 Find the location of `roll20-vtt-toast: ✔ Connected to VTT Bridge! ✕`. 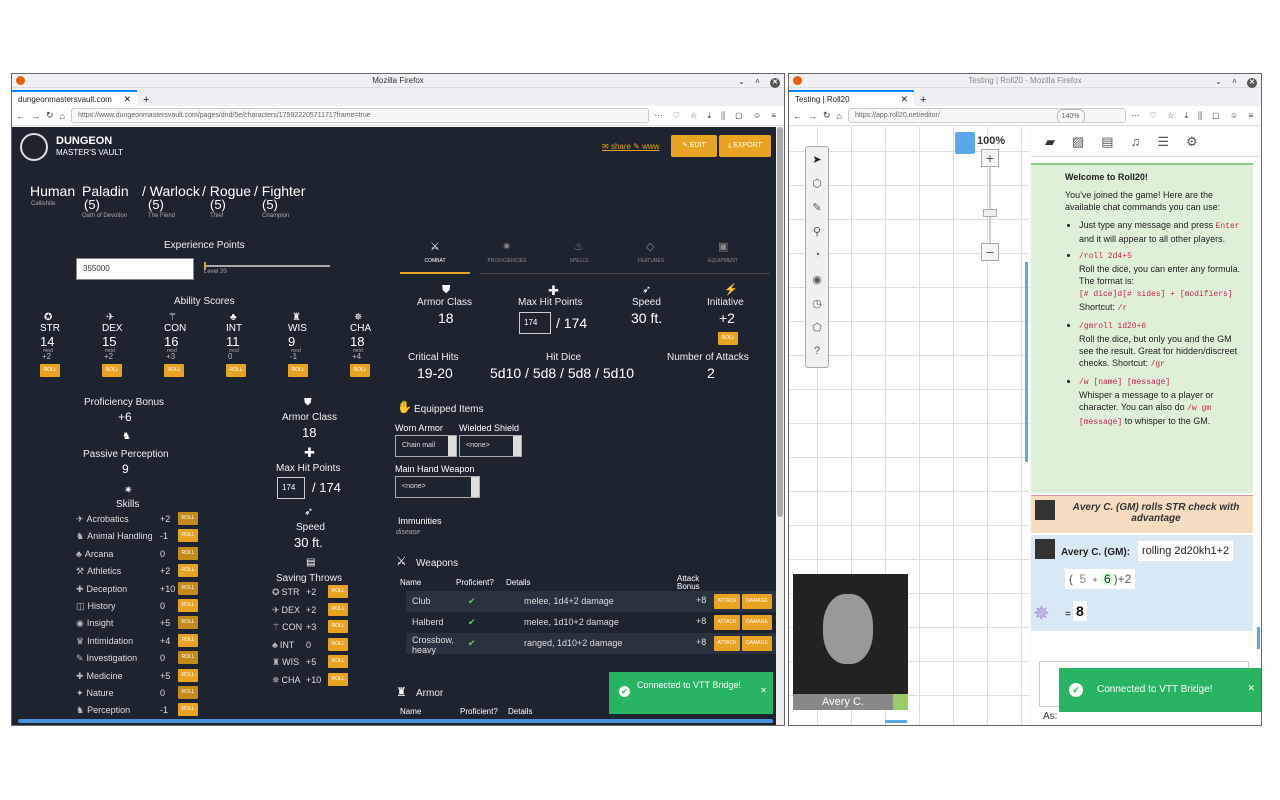

roll20-vtt-toast: ✔ Connected to VTT Bridge! ✕ is located at coordinates (1160, 690).